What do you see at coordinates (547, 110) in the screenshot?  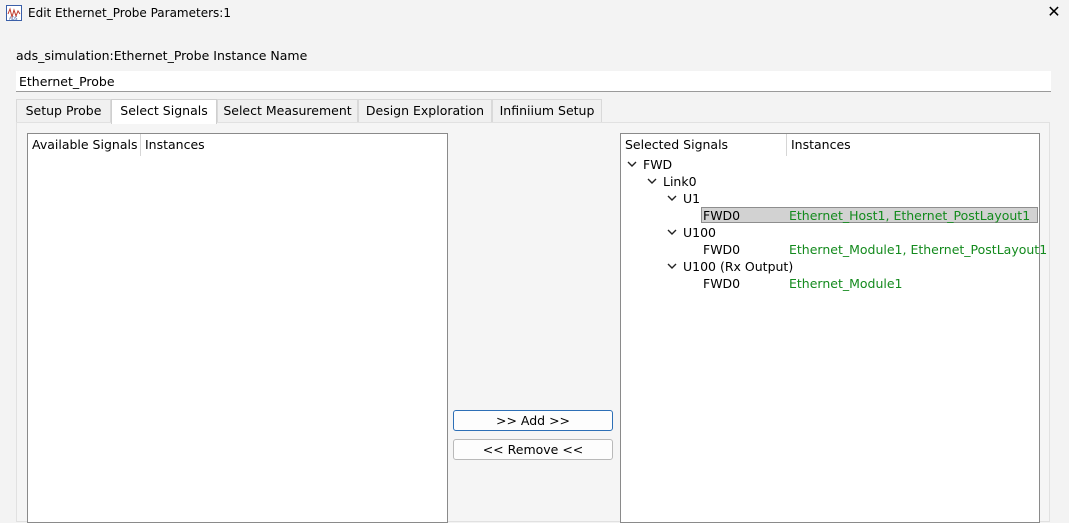 I see `tab-infiniium-setup: Infiniium Setup` at bounding box center [547, 110].